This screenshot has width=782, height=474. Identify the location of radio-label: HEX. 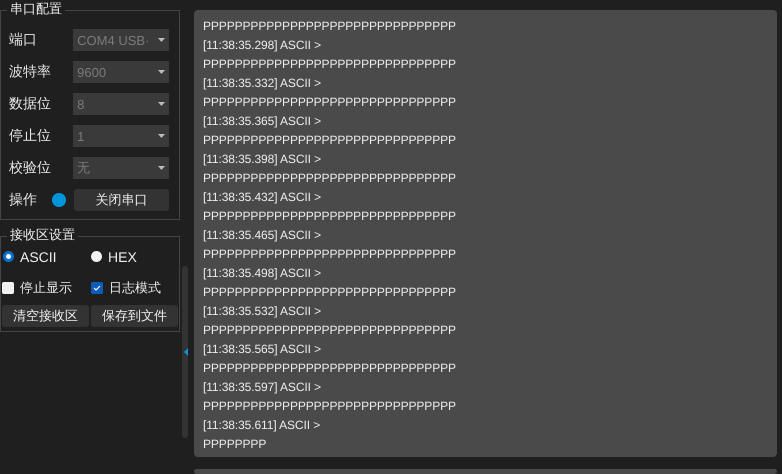
(122, 256).